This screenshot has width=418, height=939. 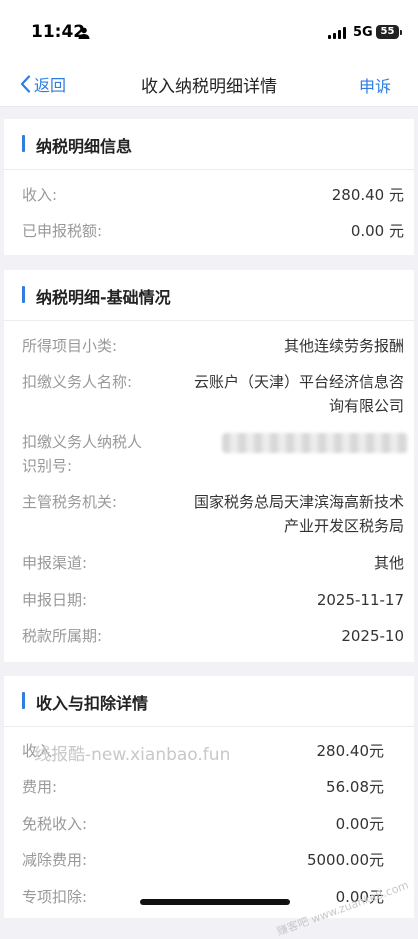 I want to click on page-title: 收入纳税明细详情, so click(x=209, y=87).